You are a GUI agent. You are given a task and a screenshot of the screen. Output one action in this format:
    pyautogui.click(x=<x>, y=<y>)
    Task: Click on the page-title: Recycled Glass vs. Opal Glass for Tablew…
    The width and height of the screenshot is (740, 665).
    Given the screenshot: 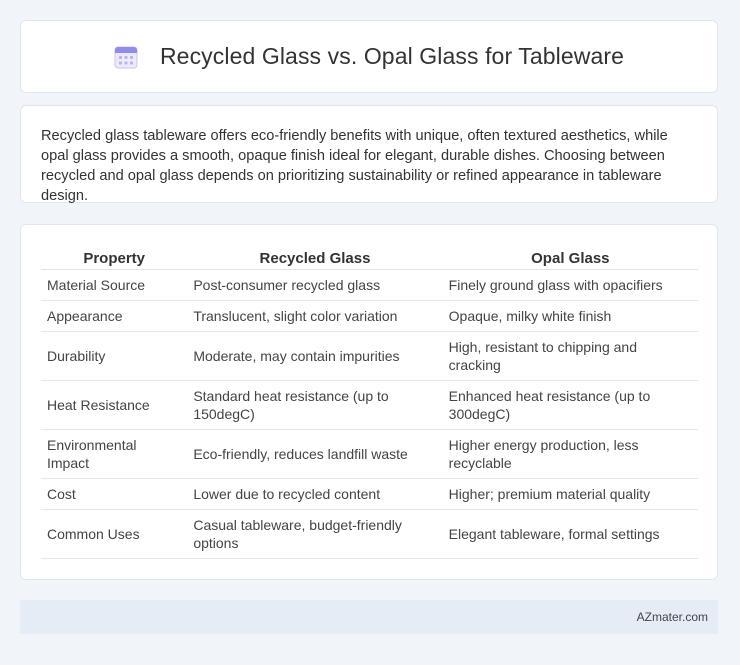 What is the action you would take?
    pyautogui.click(x=392, y=56)
    